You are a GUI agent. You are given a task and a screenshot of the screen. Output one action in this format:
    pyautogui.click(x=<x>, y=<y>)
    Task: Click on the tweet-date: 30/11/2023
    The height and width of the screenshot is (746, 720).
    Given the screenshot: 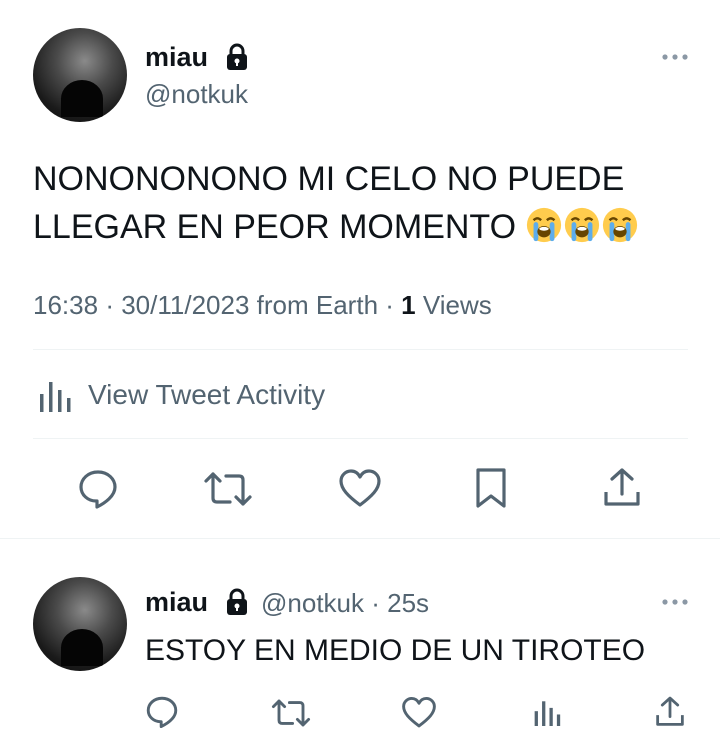 What is the action you would take?
    pyautogui.click(x=185, y=305)
    